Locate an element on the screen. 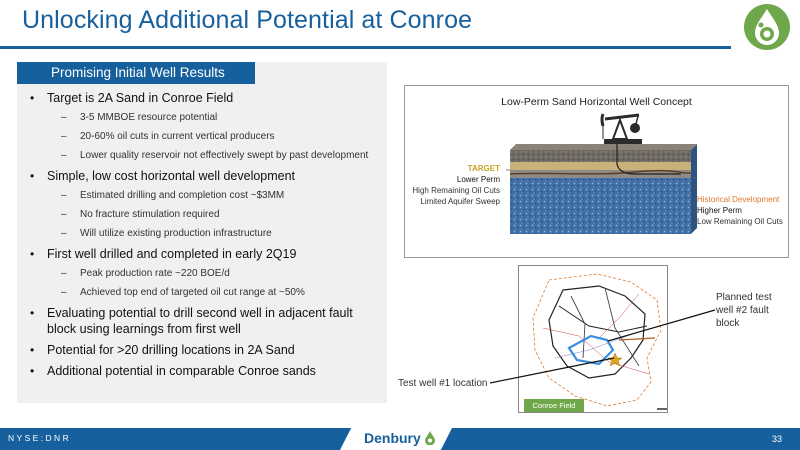  panel-heading: Promising Initial Well Results is located at coordinates (136, 73).